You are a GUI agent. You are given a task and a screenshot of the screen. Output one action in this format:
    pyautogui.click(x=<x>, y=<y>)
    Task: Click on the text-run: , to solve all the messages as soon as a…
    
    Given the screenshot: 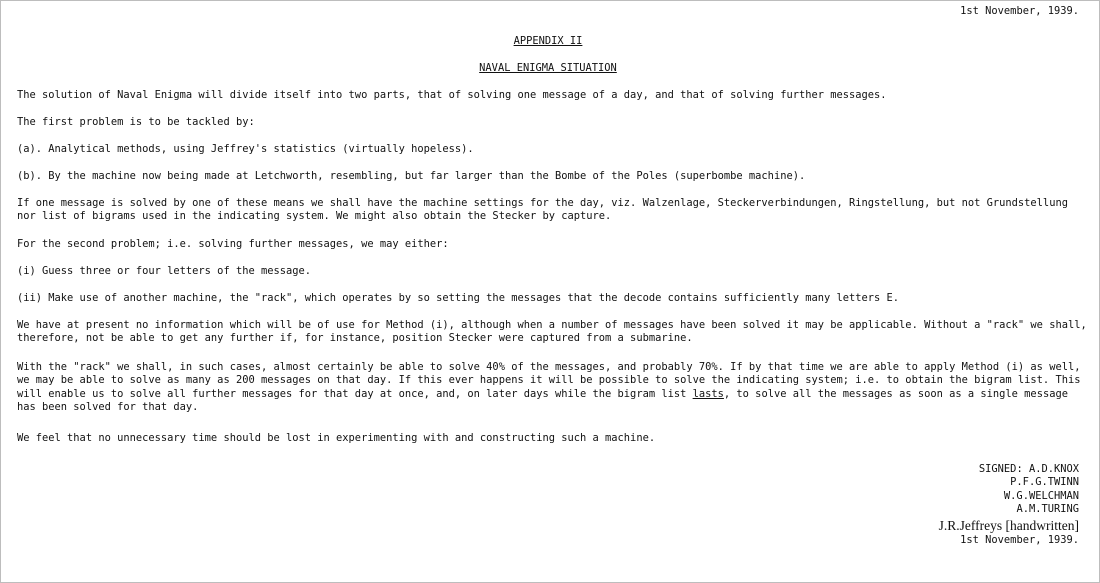 What is the action you would take?
    pyautogui.click(x=895, y=393)
    